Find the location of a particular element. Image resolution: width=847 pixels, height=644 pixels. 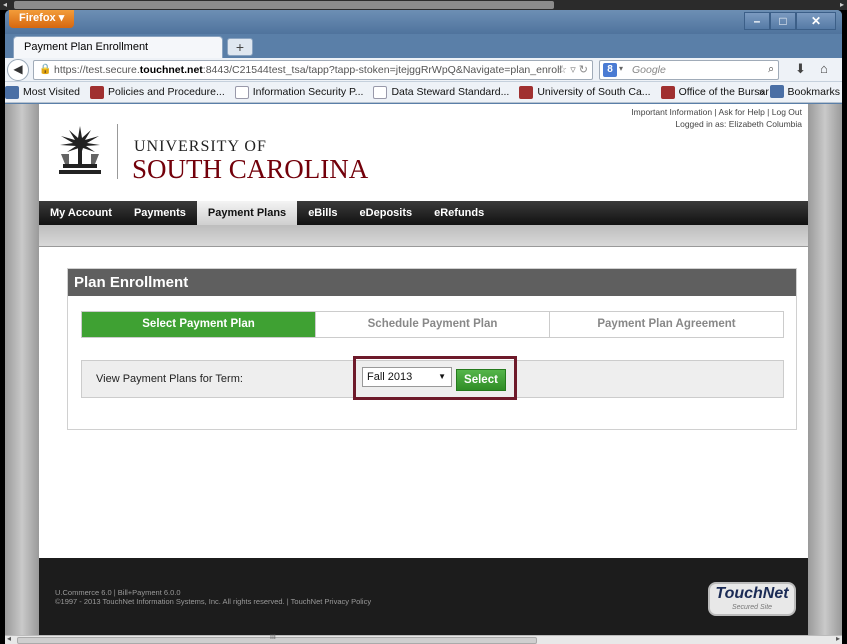

search-input: 8 ▾ Google ⌕ is located at coordinates (689, 70).